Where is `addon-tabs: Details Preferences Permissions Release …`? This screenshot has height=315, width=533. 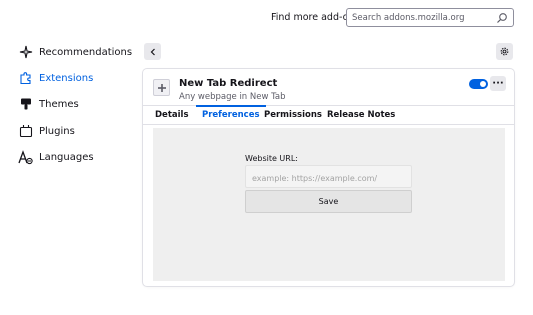
addon-tabs: Details Preferences Permissions Release … is located at coordinates (328, 115).